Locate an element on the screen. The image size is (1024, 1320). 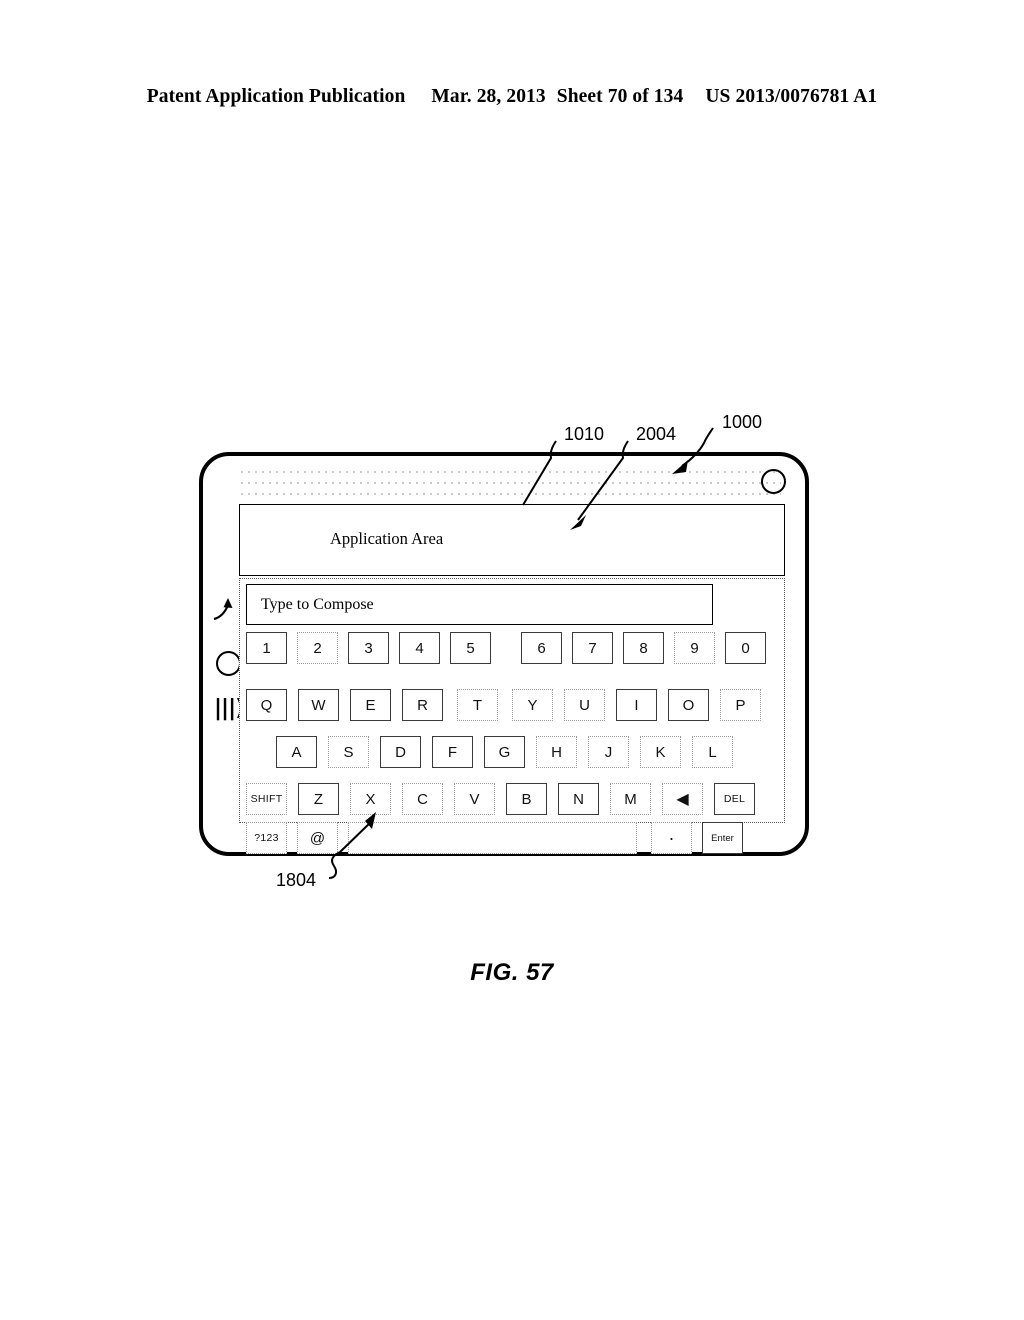
key-e: E is located at coordinates (370, 705).